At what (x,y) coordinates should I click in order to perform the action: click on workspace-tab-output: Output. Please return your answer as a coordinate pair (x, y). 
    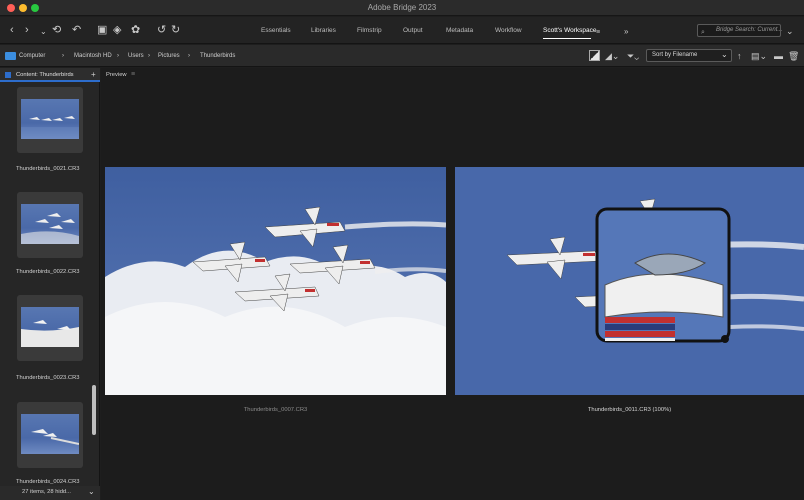
    Looking at the image, I should click on (413, 30).